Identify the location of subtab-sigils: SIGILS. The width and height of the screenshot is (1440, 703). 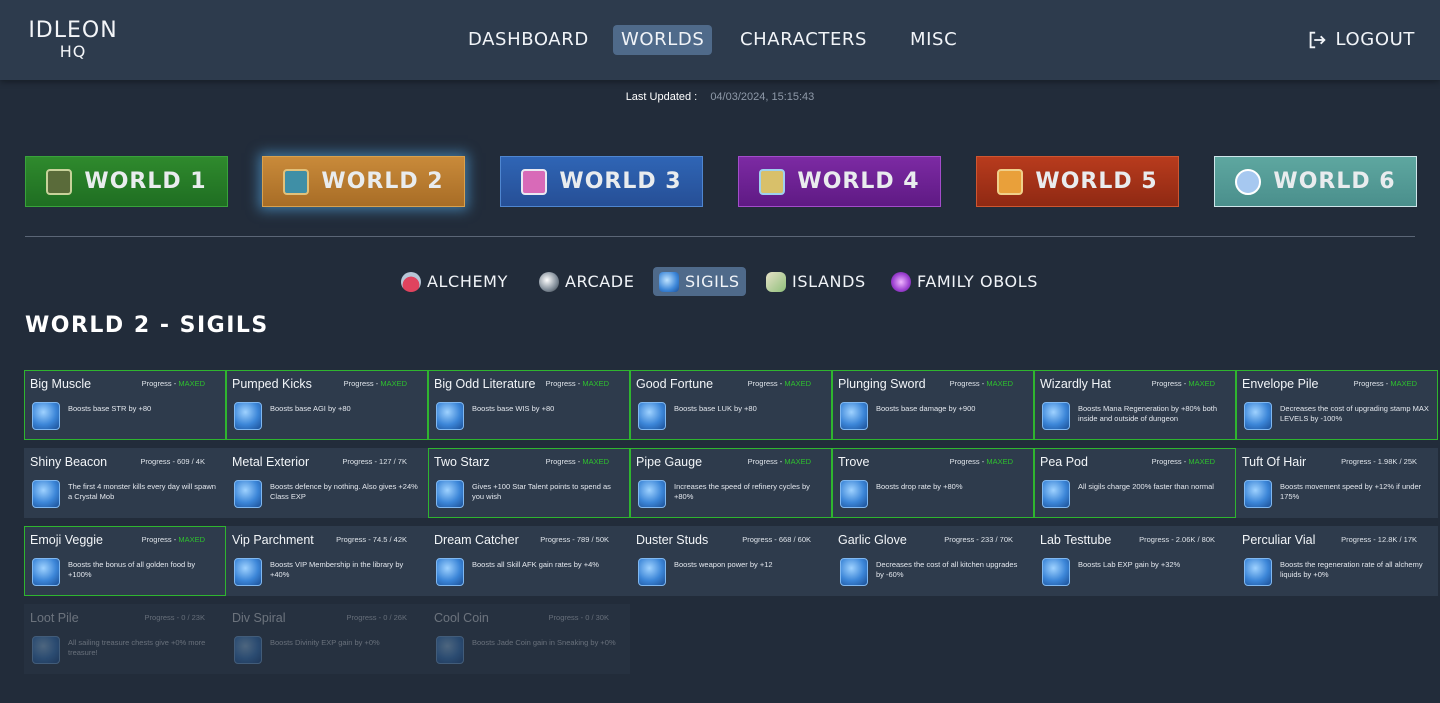
(699, 281).